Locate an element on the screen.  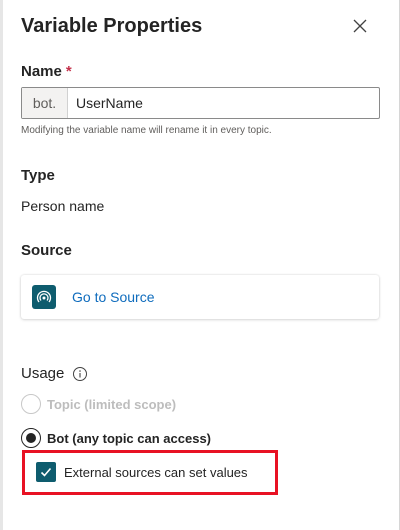
variable-name-input is located at coordinates (223, 103).